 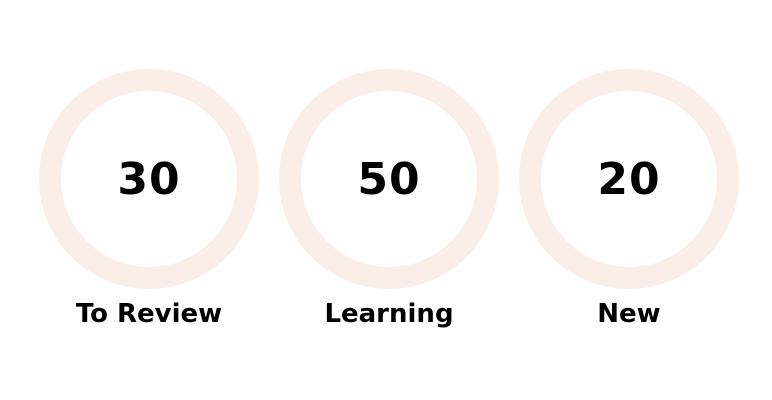 I want to click on new-count: 20, so click(x=629, y=179).